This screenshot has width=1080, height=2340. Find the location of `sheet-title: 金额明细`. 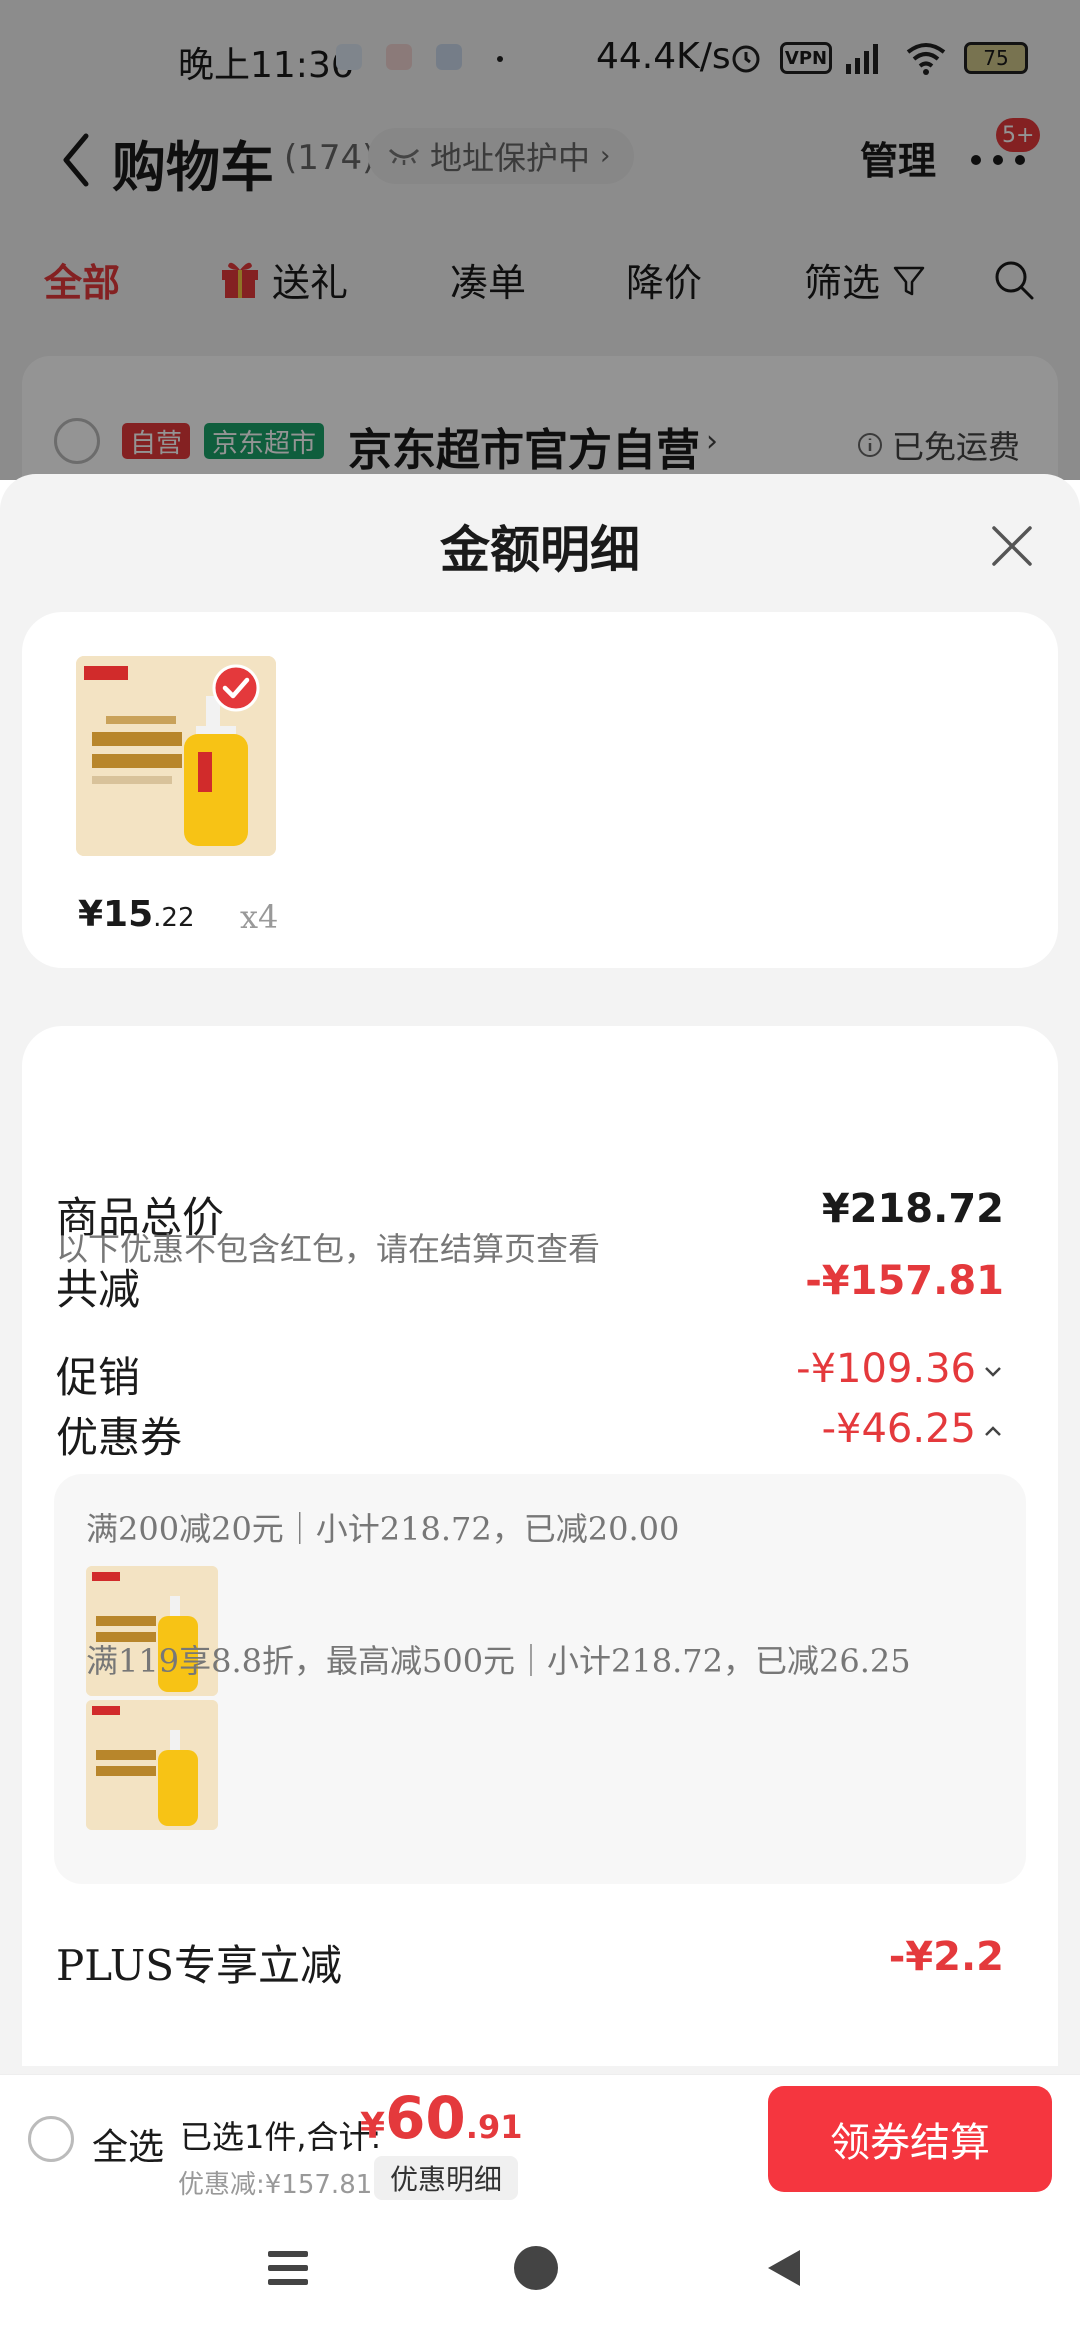

sheet-title: 金额明细 is located at coordinates (540, 550).